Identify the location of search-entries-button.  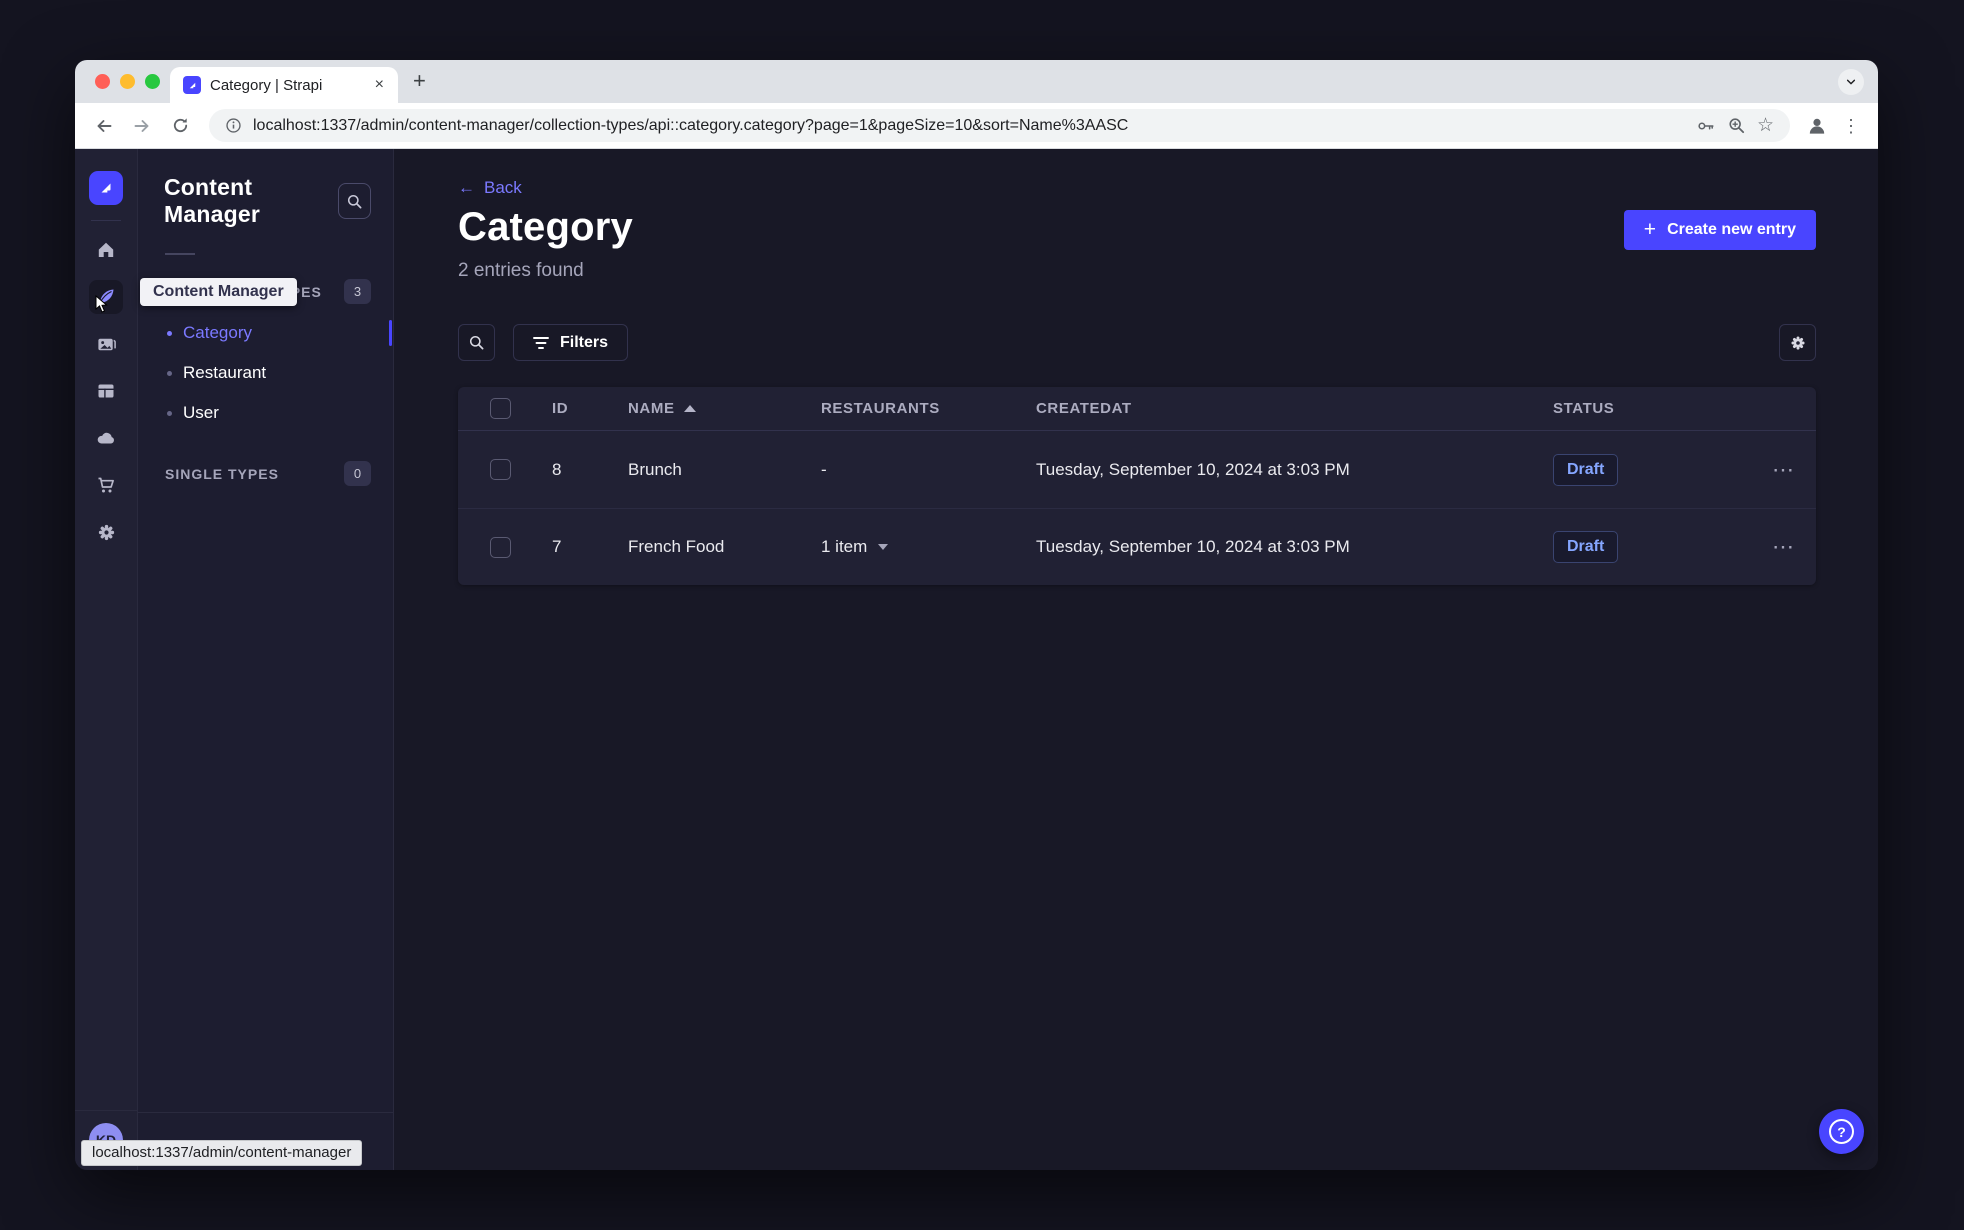
(476, 342).